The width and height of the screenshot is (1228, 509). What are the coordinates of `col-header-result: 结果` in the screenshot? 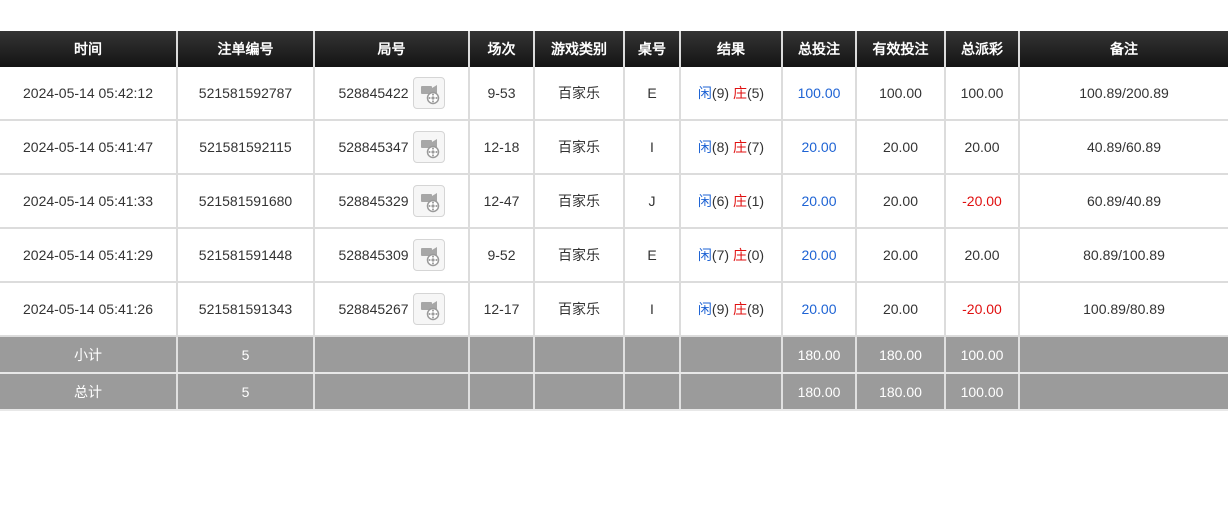 It's located at (730, 49).